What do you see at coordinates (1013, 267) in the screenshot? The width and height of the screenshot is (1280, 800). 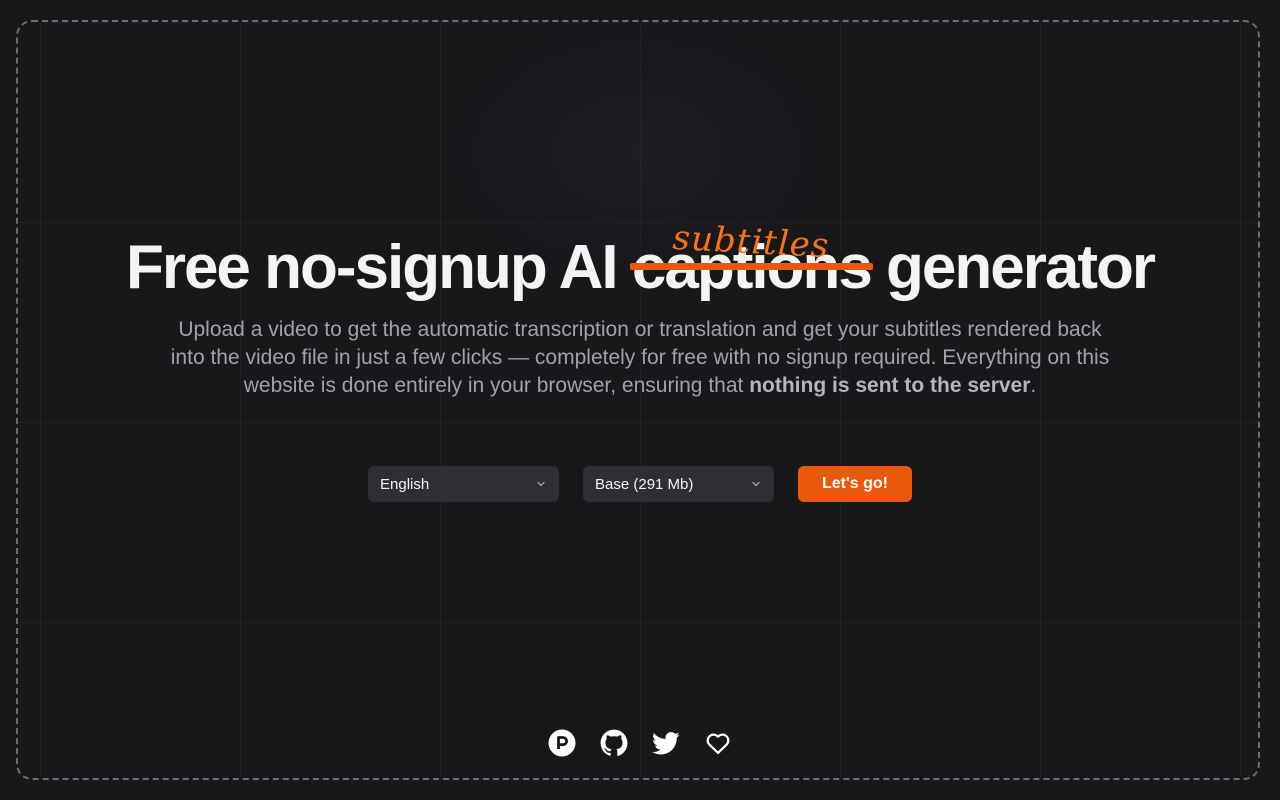 I see `title-after: generator` at bounding box center [1013, 267].